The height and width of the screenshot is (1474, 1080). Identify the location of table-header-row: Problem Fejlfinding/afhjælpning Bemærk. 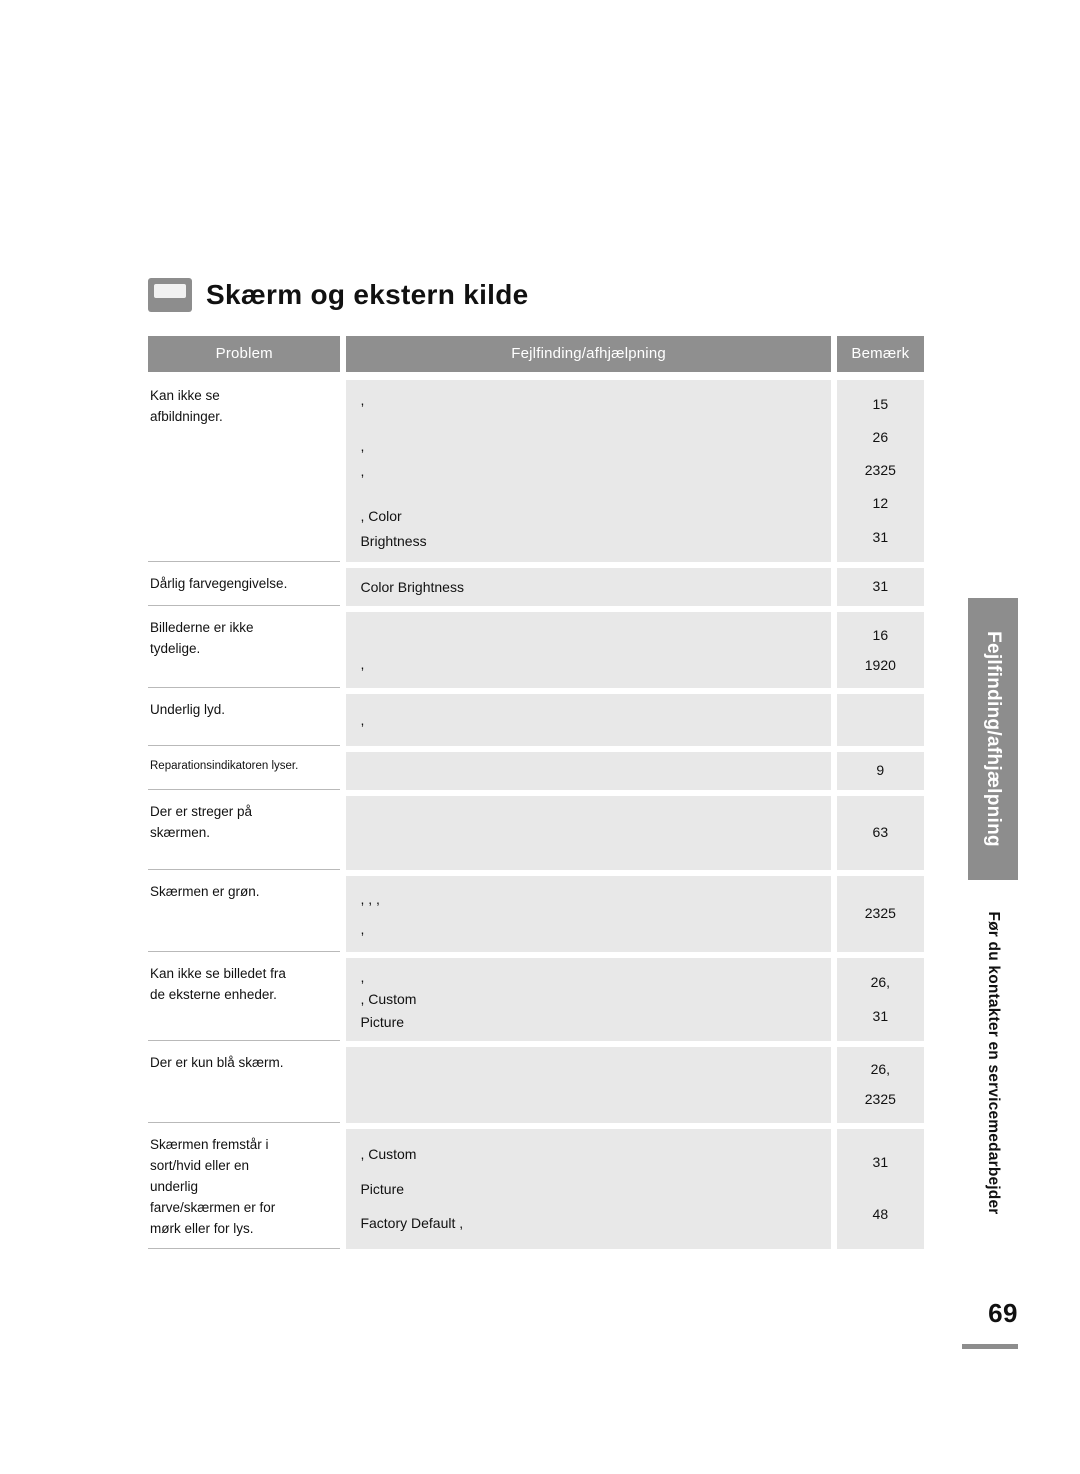
(536, 354).